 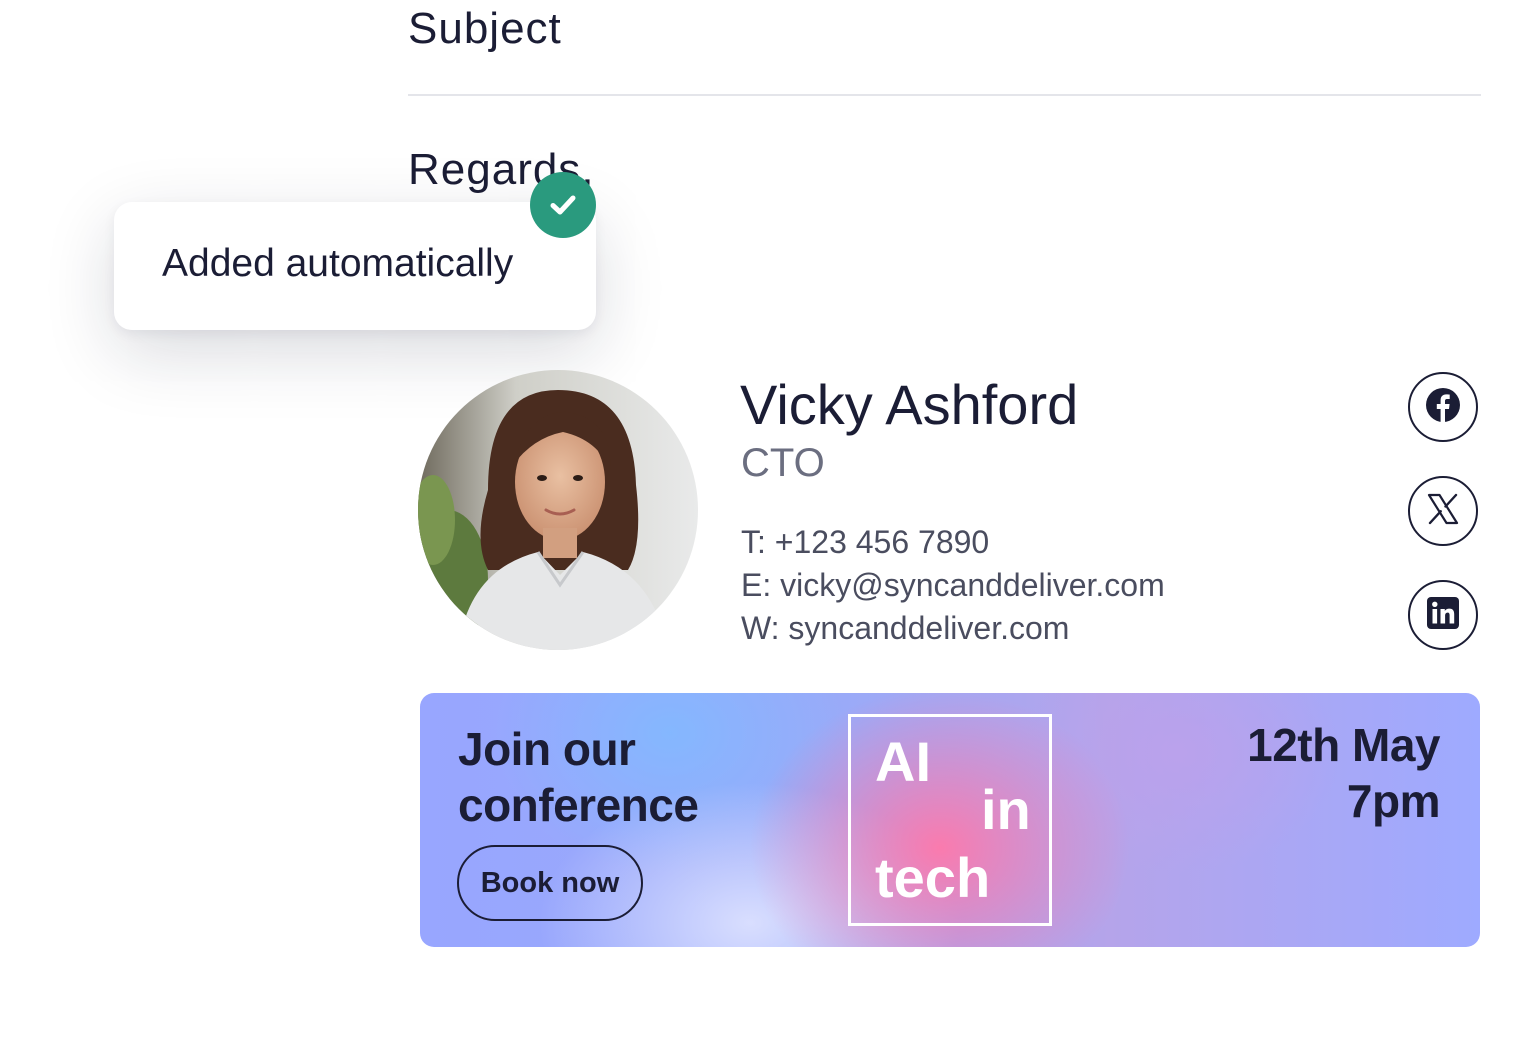 I want to click on logo-word-tech: tech, so click(x=933, y=877).